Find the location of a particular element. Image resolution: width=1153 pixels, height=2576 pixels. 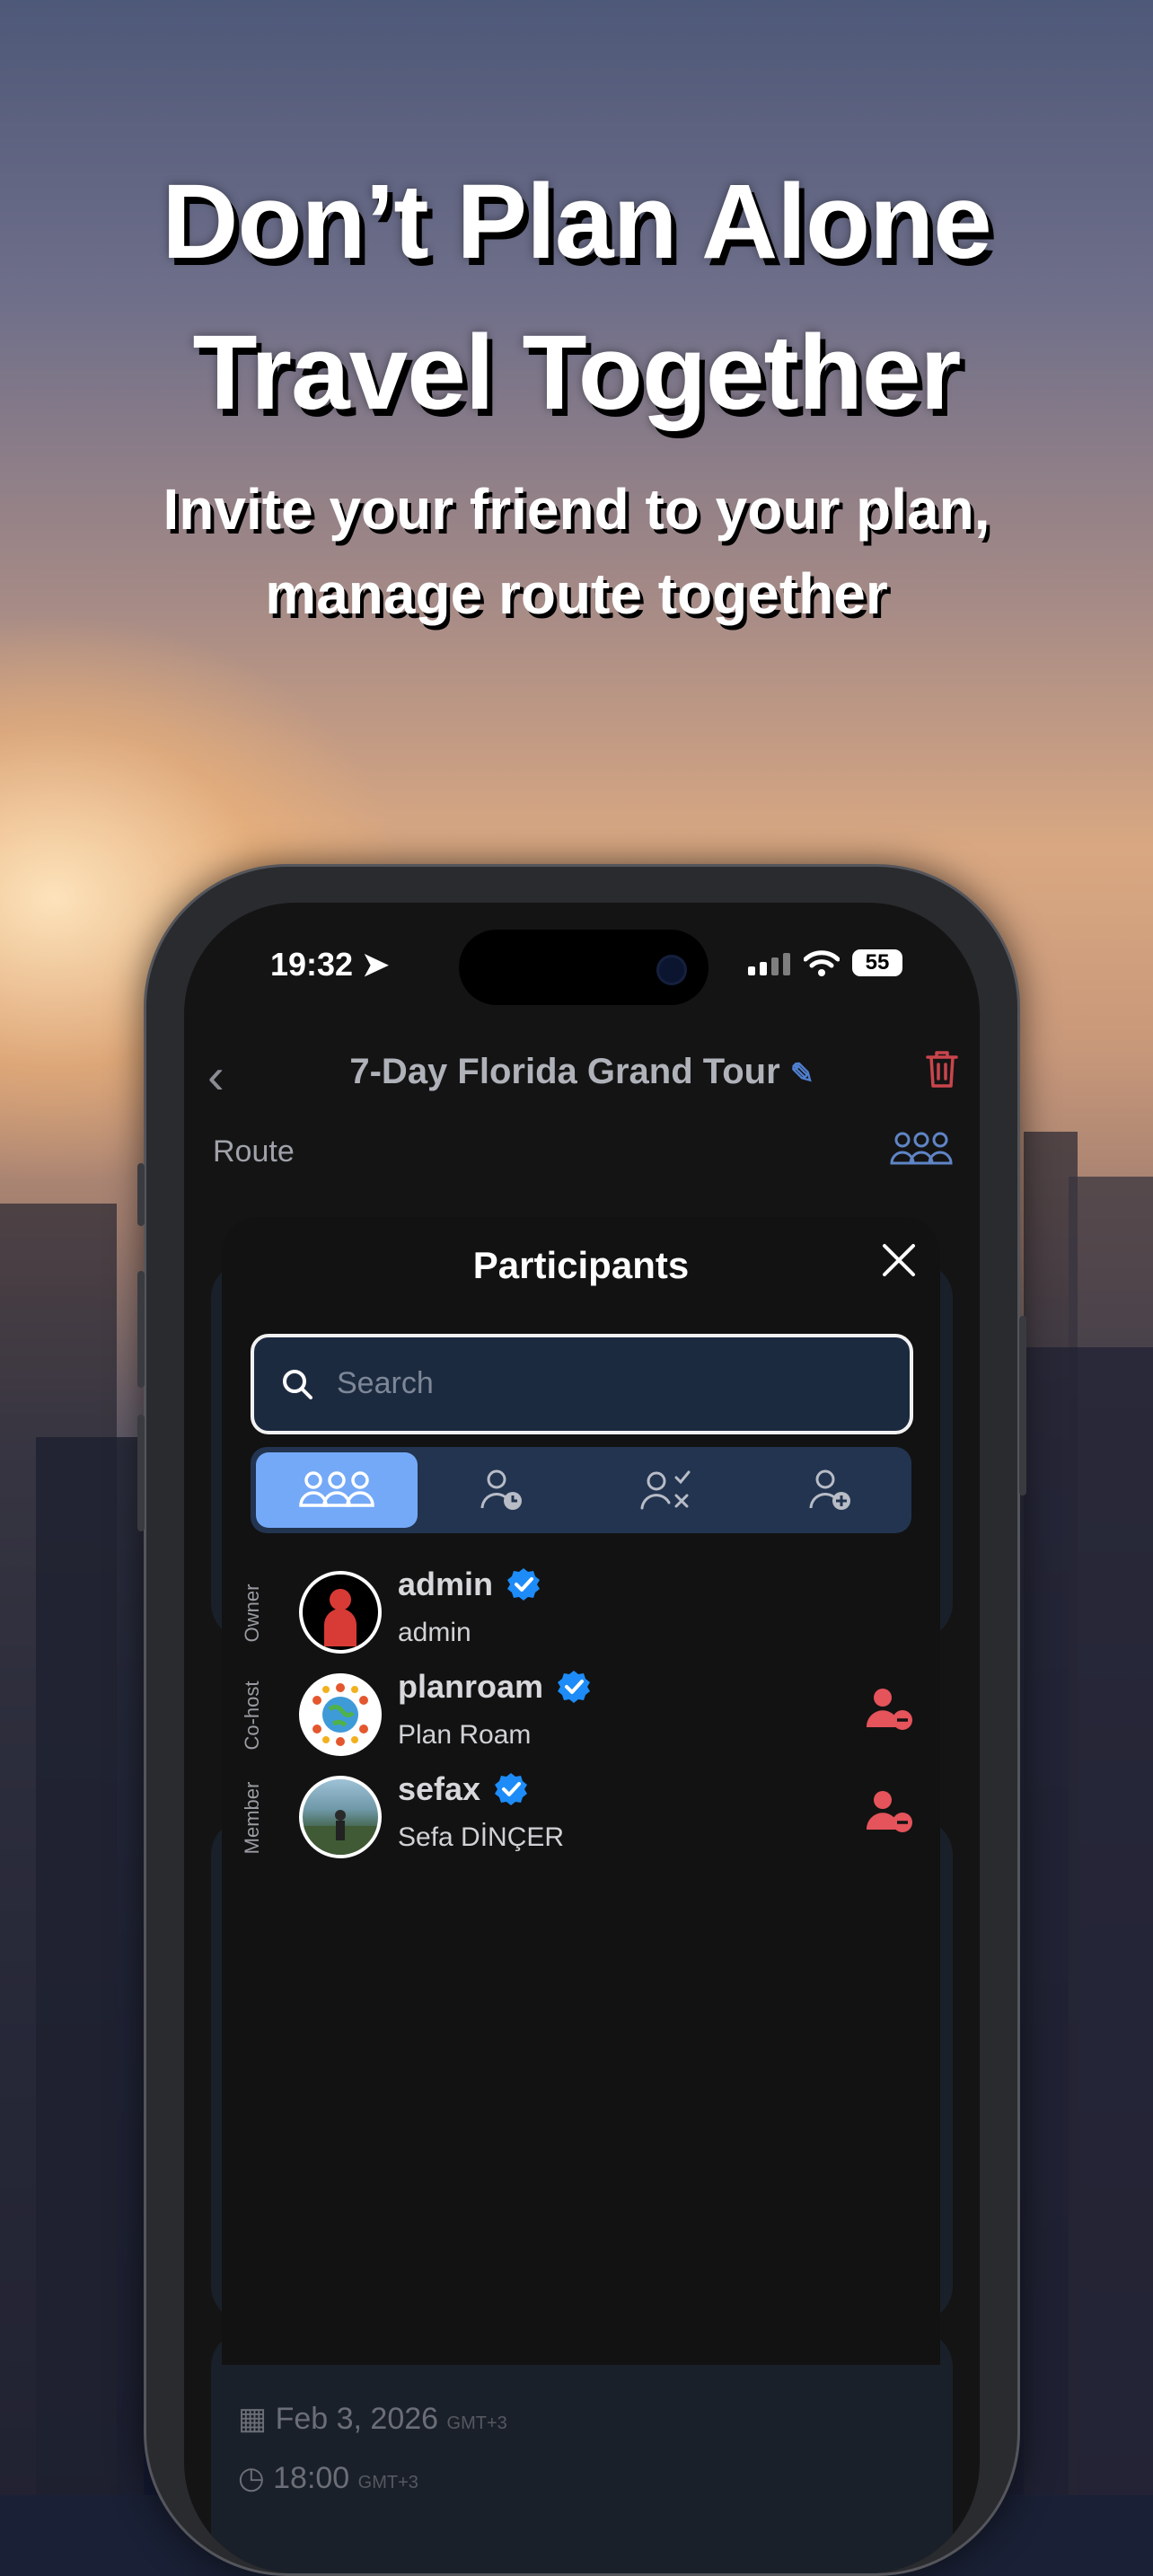

event-date: ▦ Feb 3, 2026 GMT+3 is located at coordinates (372, 2419).